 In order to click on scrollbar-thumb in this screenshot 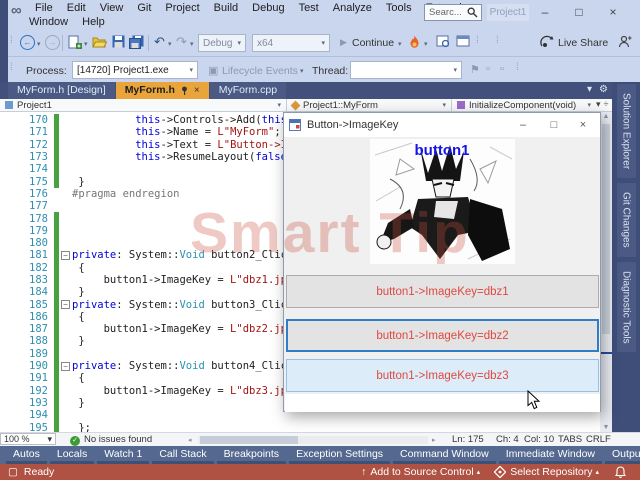, I will do `click(606, 229)`.